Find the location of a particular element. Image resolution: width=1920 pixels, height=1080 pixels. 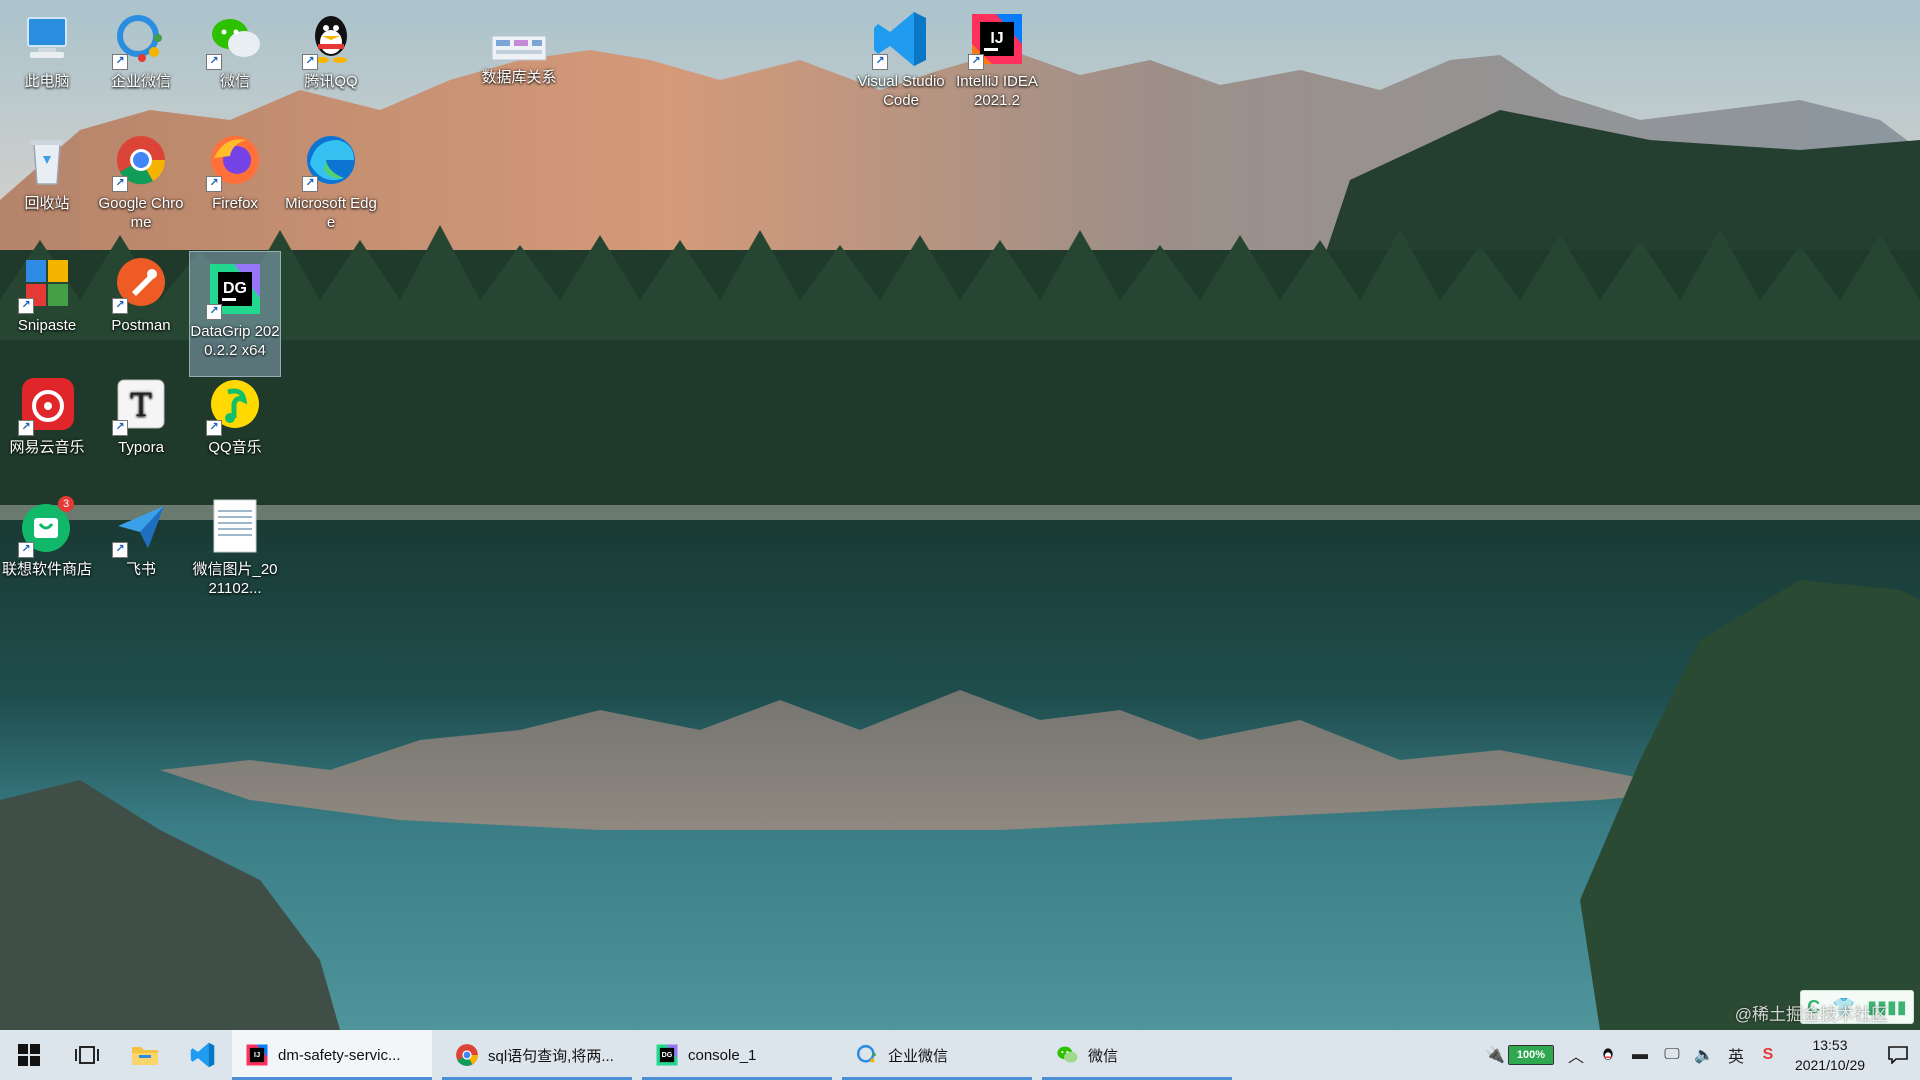

chrome-icon is located at coordinates (467, 1055).